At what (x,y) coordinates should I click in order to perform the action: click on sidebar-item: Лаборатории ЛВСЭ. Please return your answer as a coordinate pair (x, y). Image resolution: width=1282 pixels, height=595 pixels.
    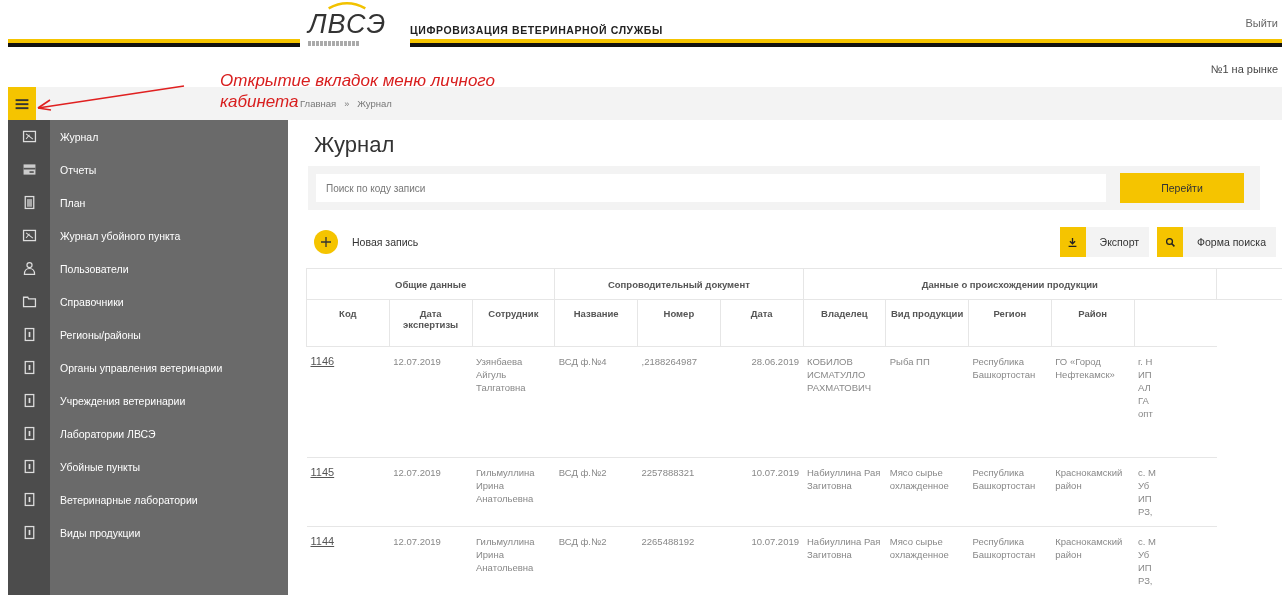
    Looking at the image, I should click on (148, 433).